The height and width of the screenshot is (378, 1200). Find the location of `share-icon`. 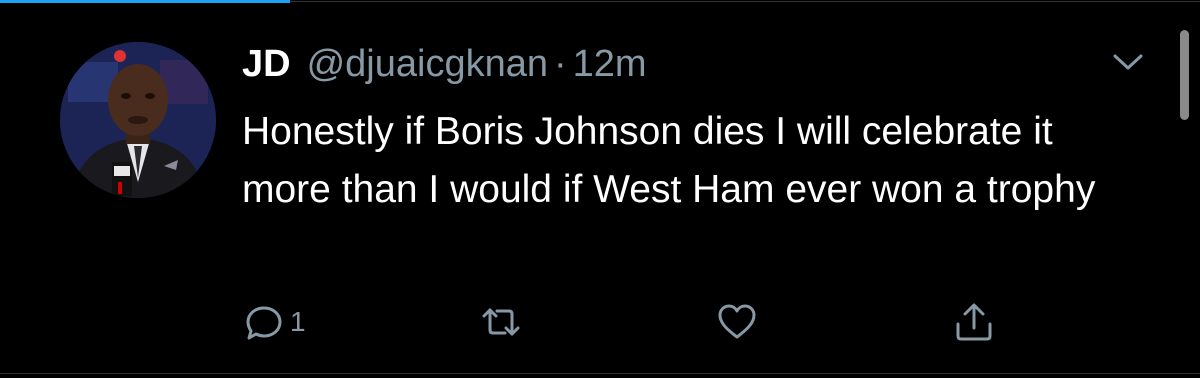

share-icon is located at coordinates (974, 322).